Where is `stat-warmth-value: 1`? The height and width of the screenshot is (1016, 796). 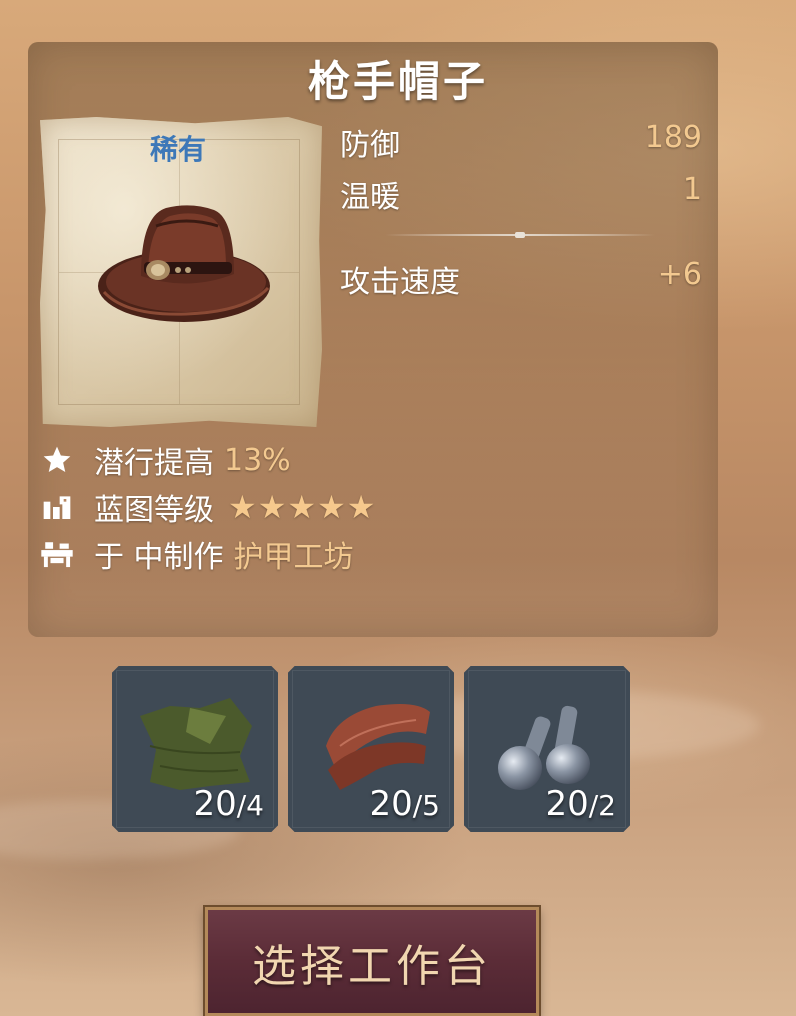 stat-warmth-value: 1 is located at coordinates (692, 189).